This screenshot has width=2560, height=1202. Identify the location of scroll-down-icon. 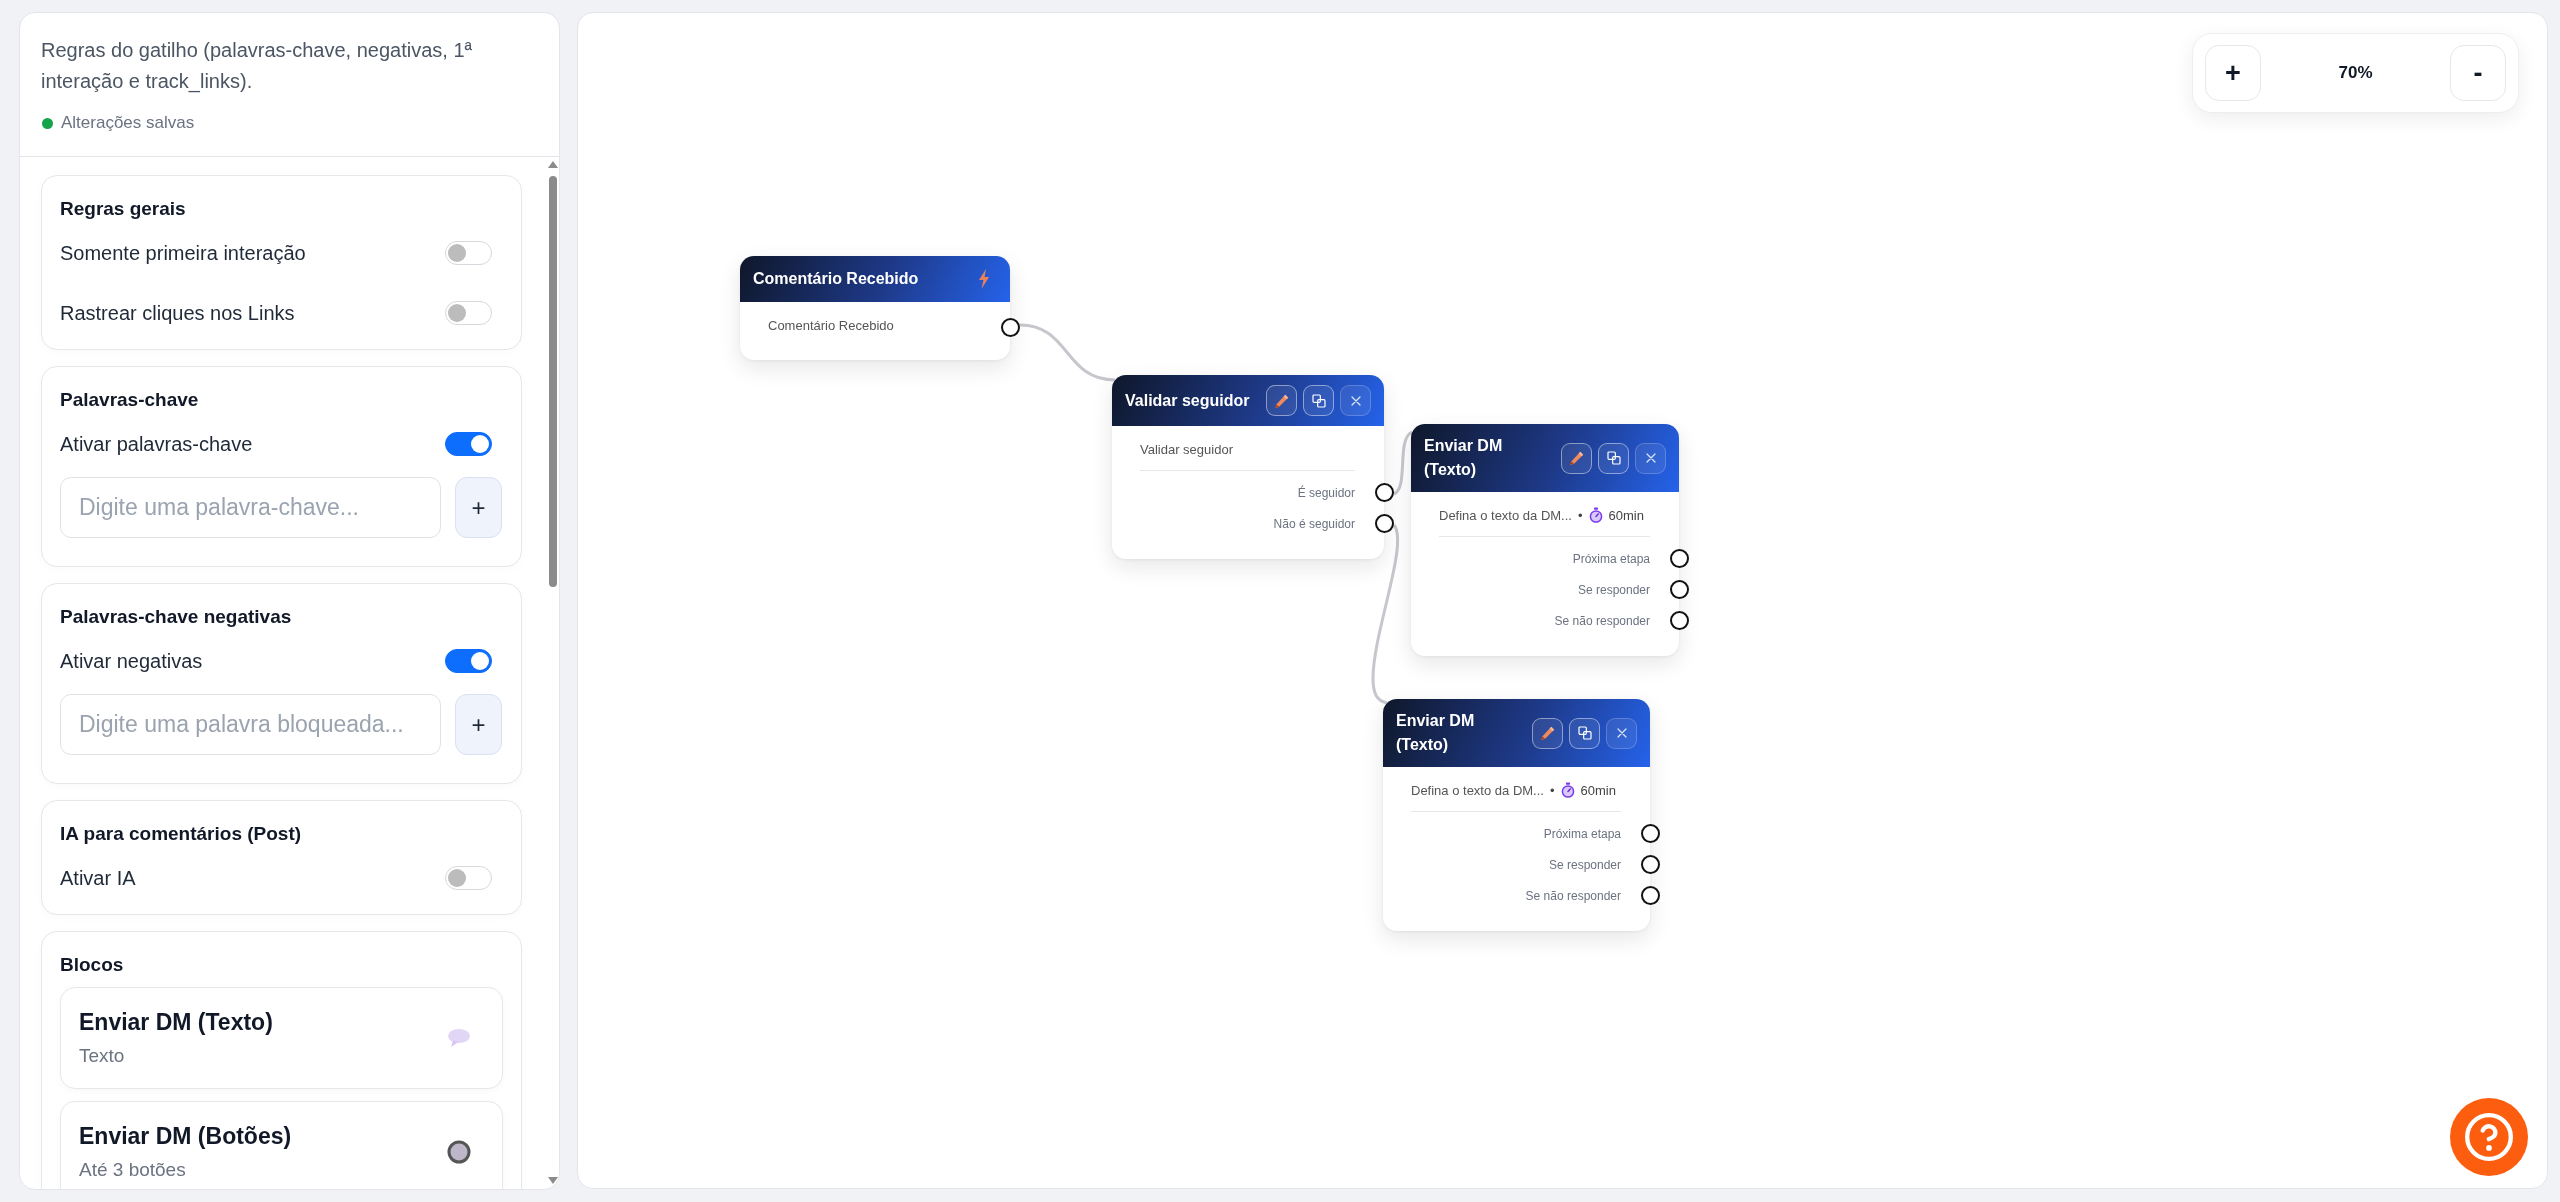
(552, 1180).